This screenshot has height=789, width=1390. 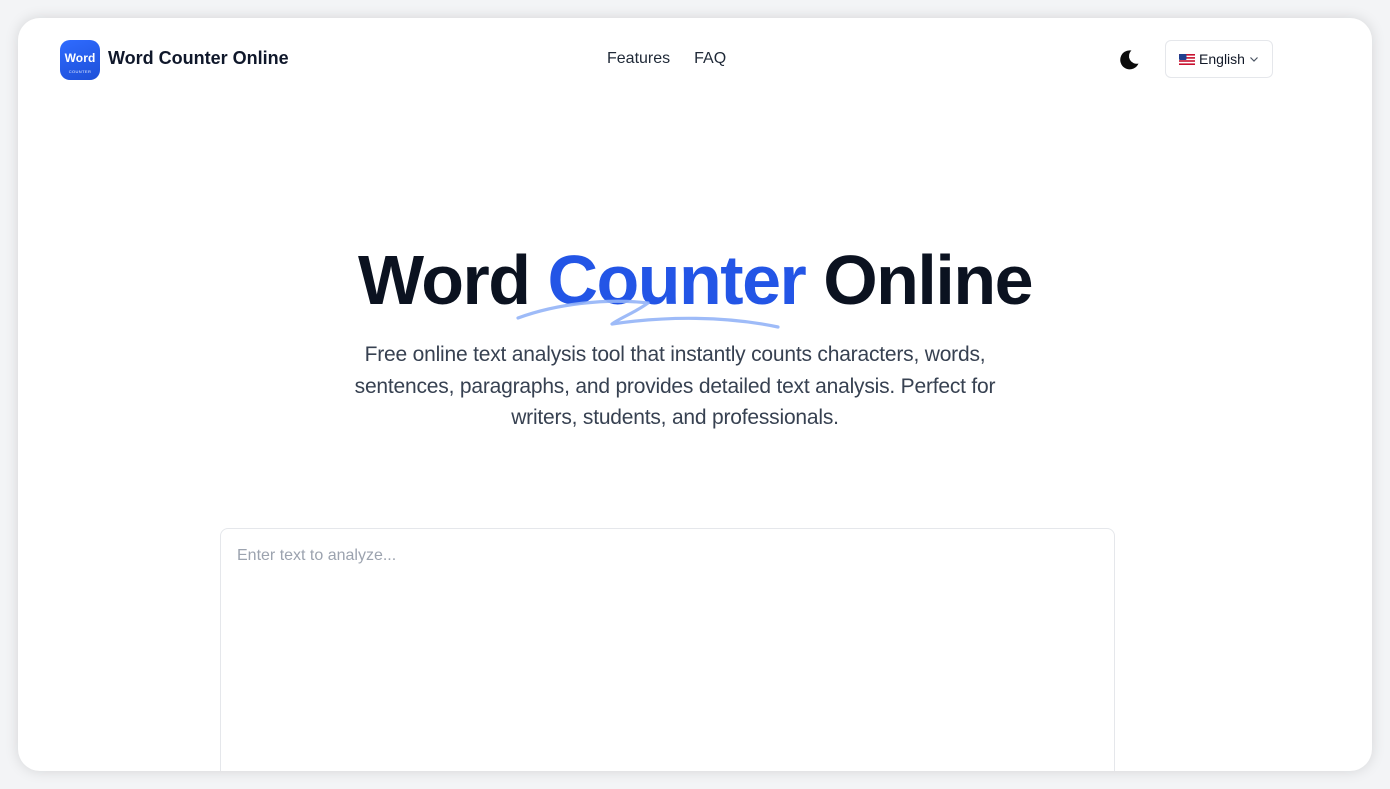 I want to click on logo-word: Word, so click(x=80, y=58).